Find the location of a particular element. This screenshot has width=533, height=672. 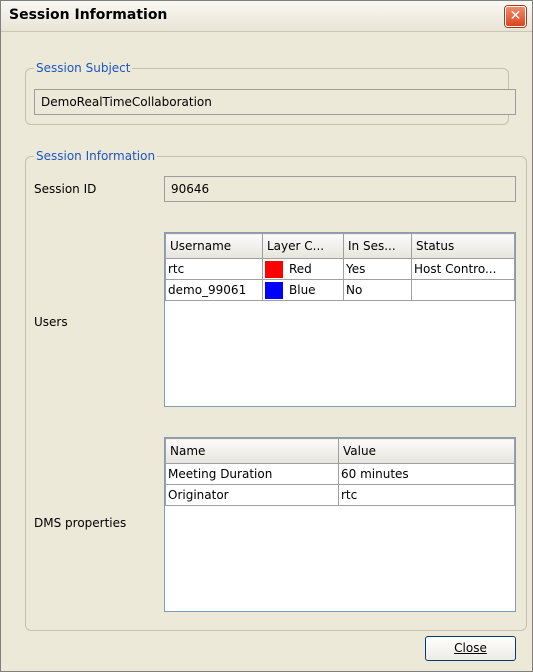

layer-color-text: Blue is located at coordinates (302, 289).